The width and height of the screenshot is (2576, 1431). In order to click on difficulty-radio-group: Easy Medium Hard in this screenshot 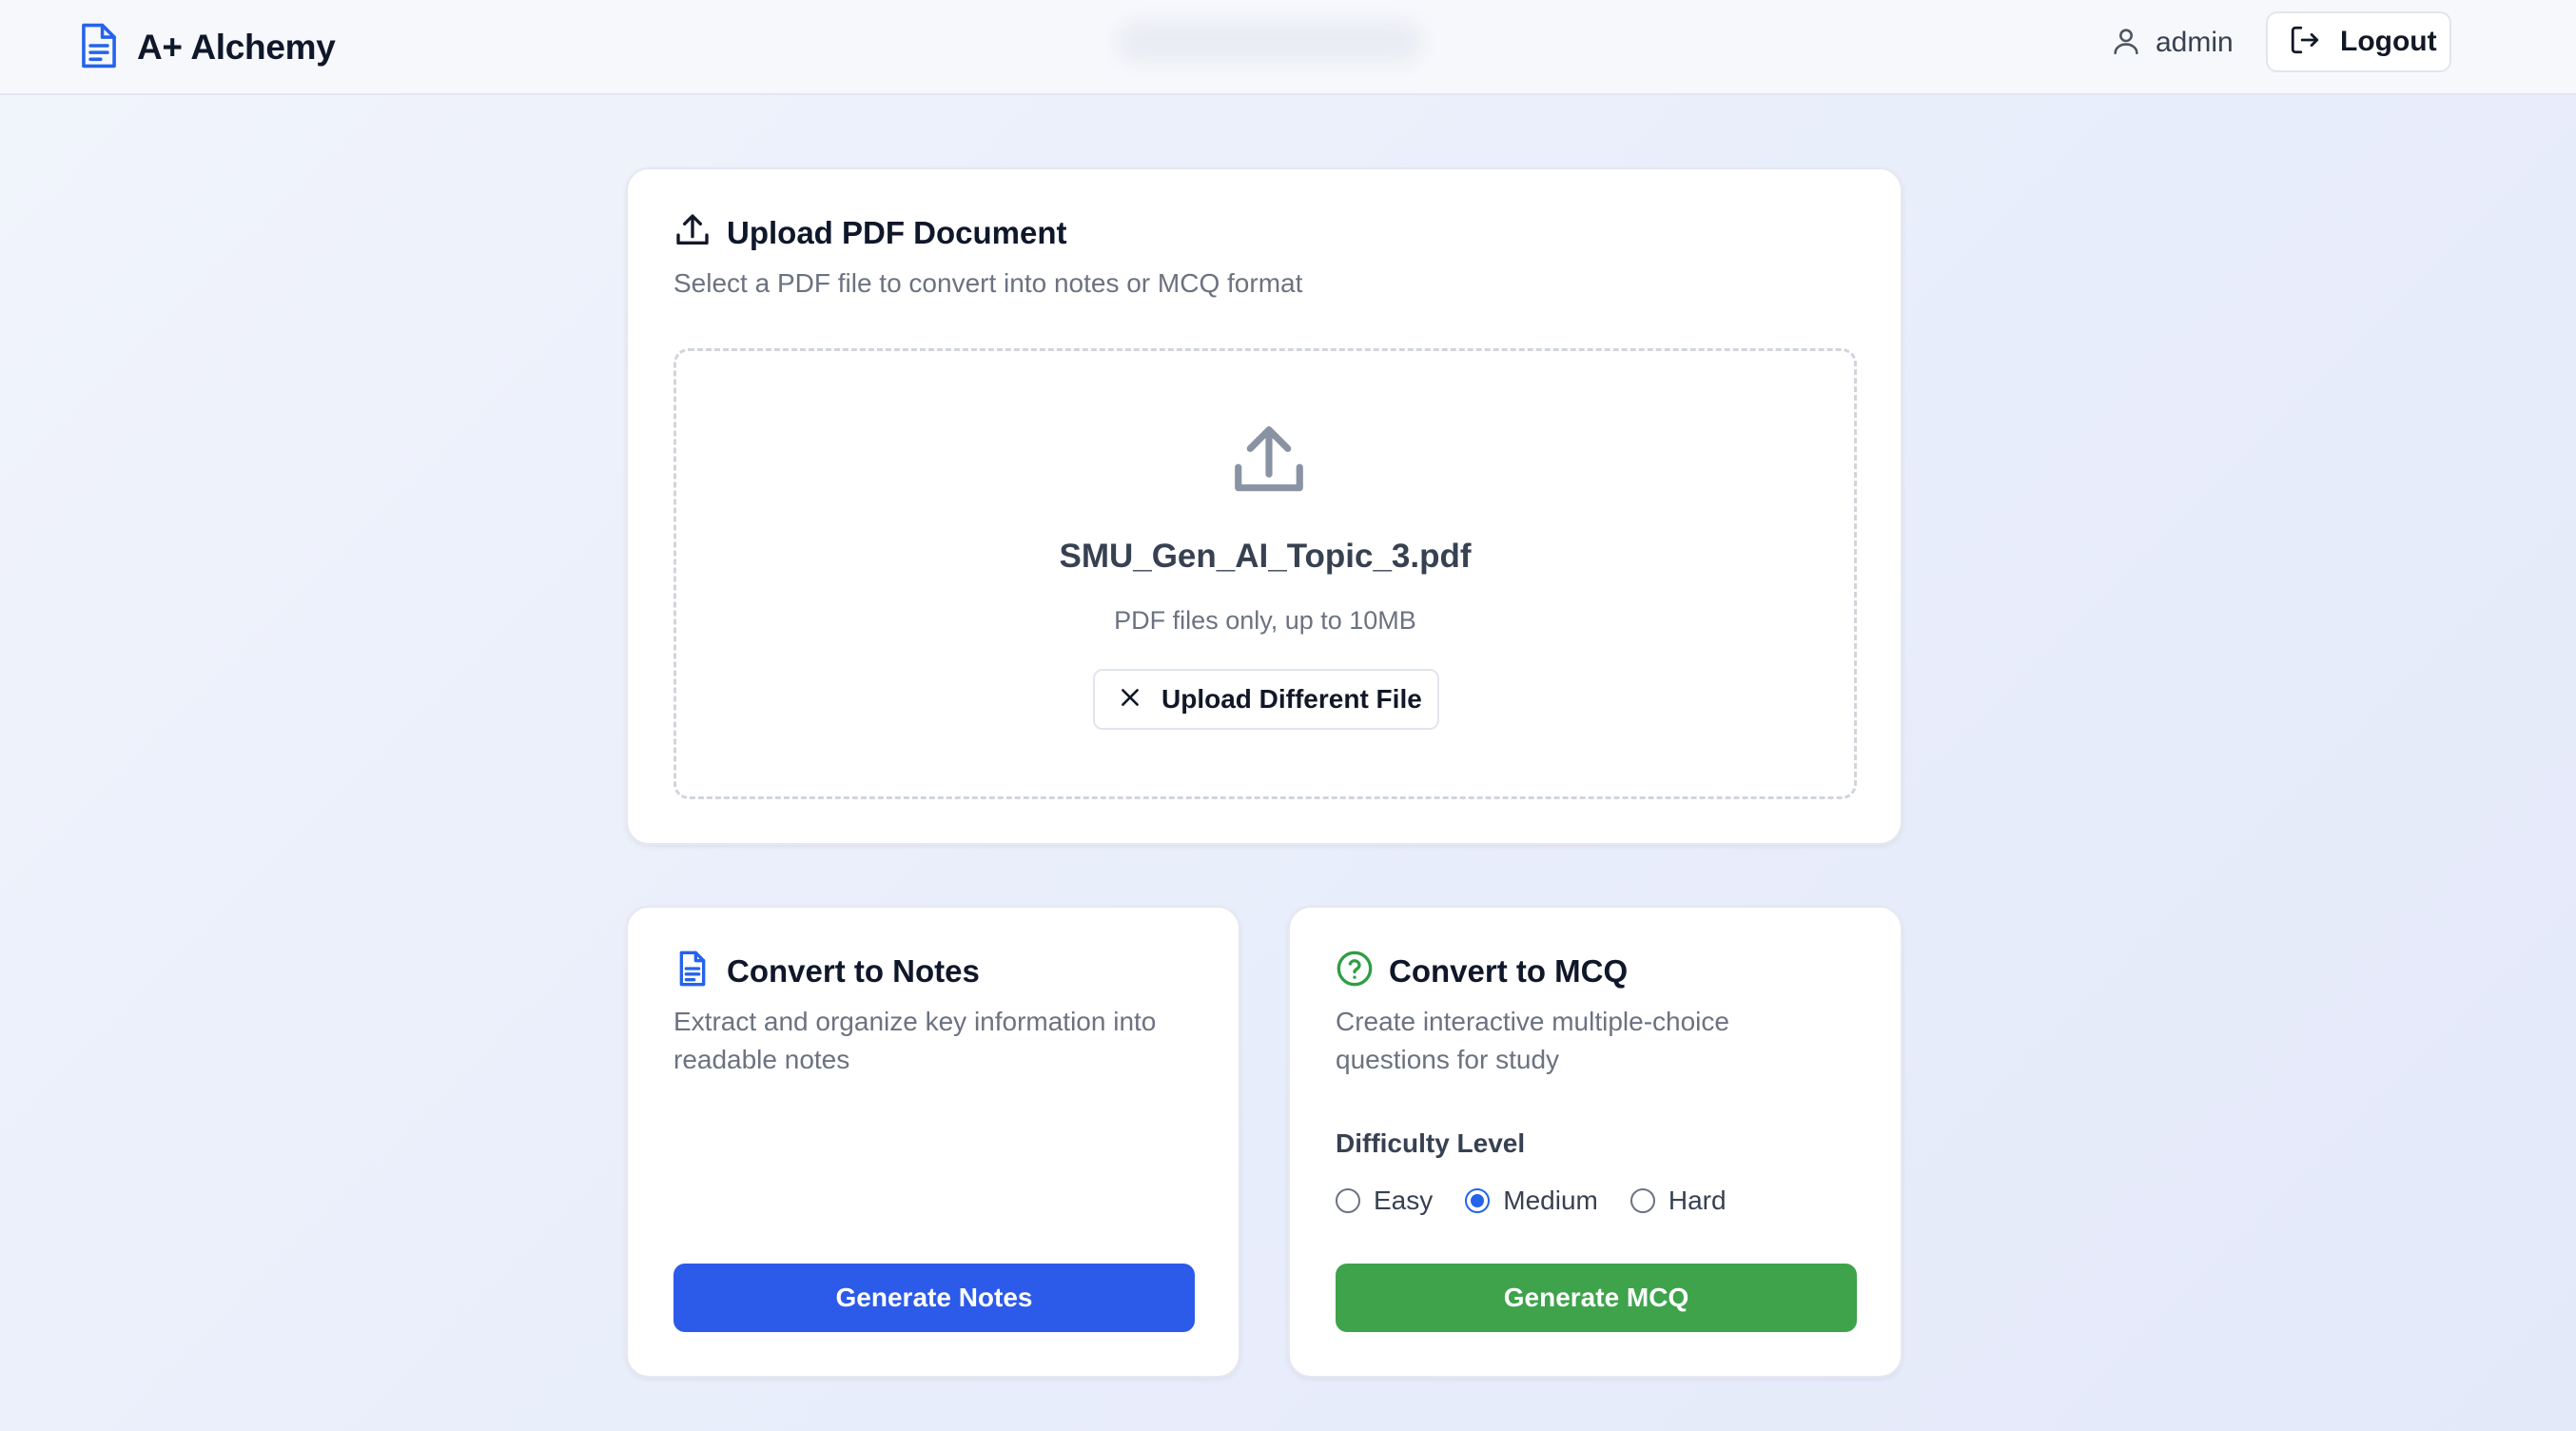, I will do `click(1548, 1201)`.